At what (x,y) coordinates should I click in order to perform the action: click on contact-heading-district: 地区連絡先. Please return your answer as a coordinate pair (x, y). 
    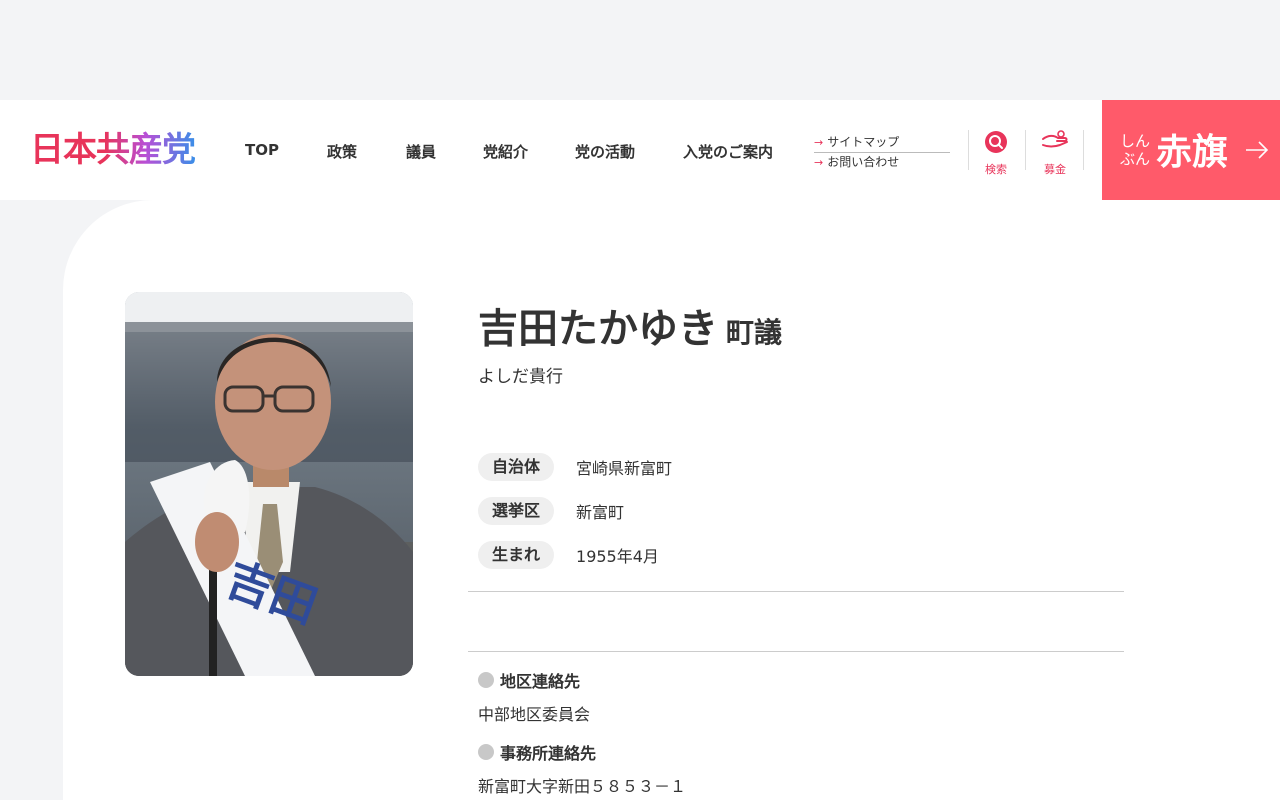
    Looking at the image, I should click on (529, 680).